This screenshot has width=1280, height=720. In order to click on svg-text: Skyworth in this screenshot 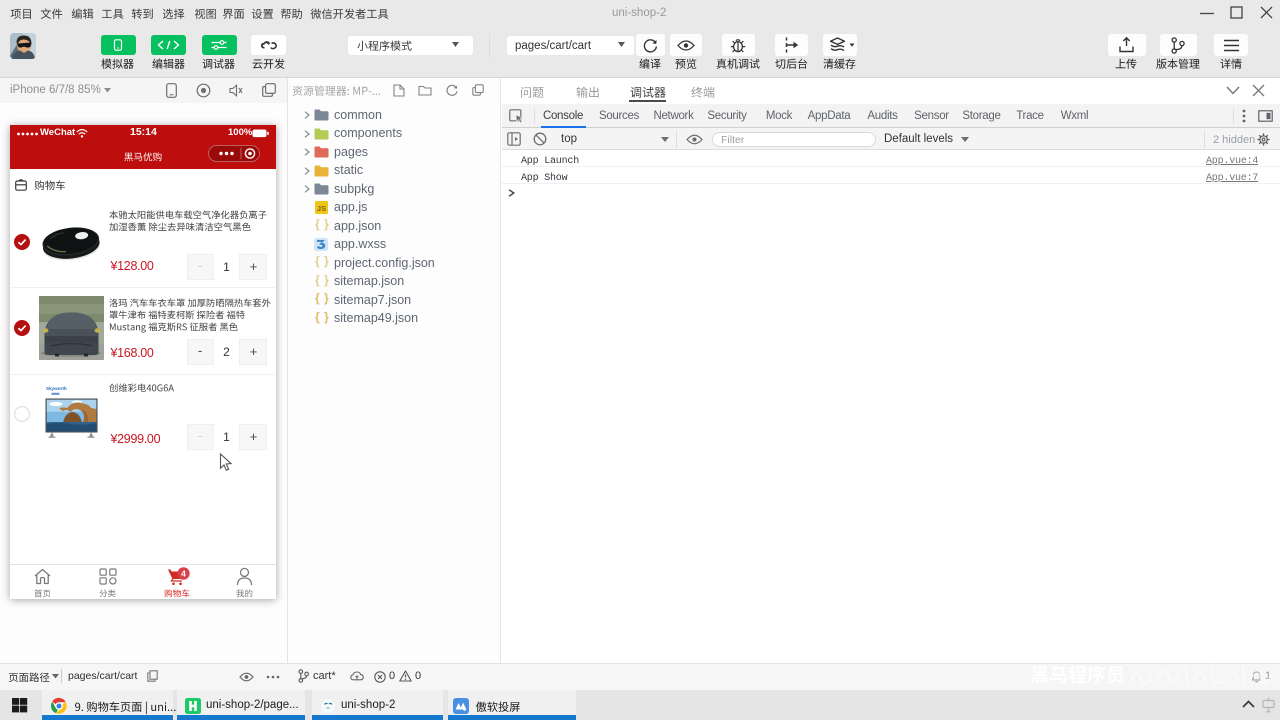, I will do `click(56, 388)`.